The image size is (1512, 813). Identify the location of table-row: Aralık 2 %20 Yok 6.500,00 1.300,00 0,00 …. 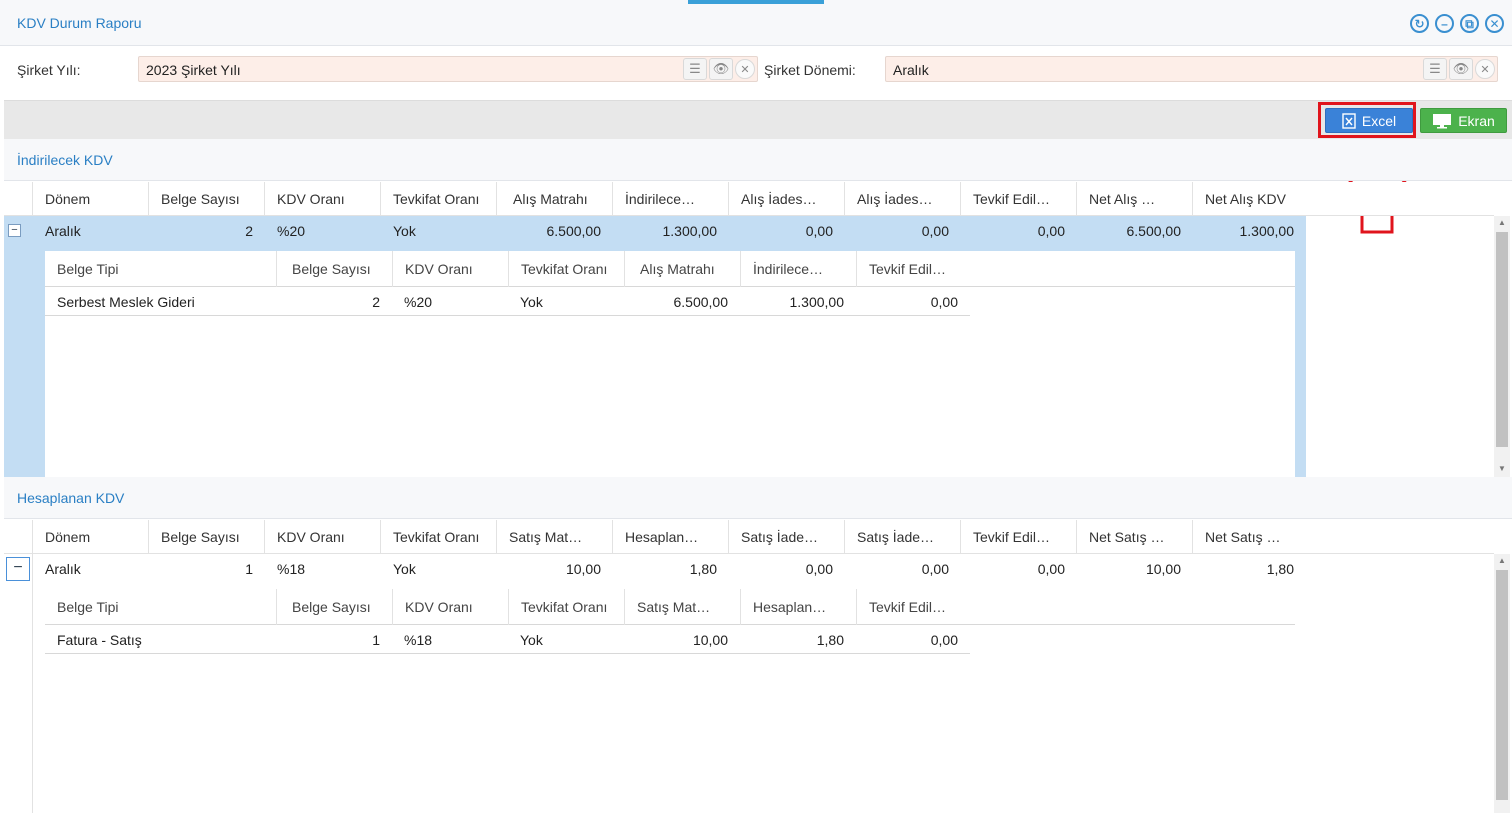
(655, 231).